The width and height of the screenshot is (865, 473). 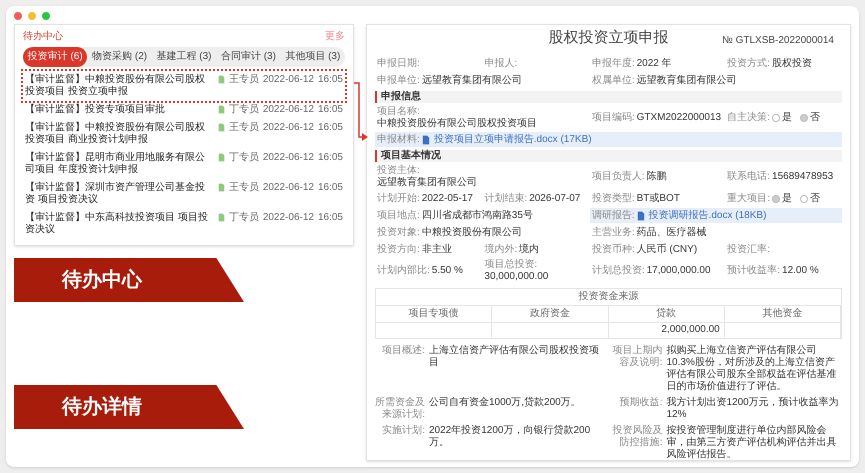 I want to click on field-label: 预计收益率:, so click(x=753, y=271).